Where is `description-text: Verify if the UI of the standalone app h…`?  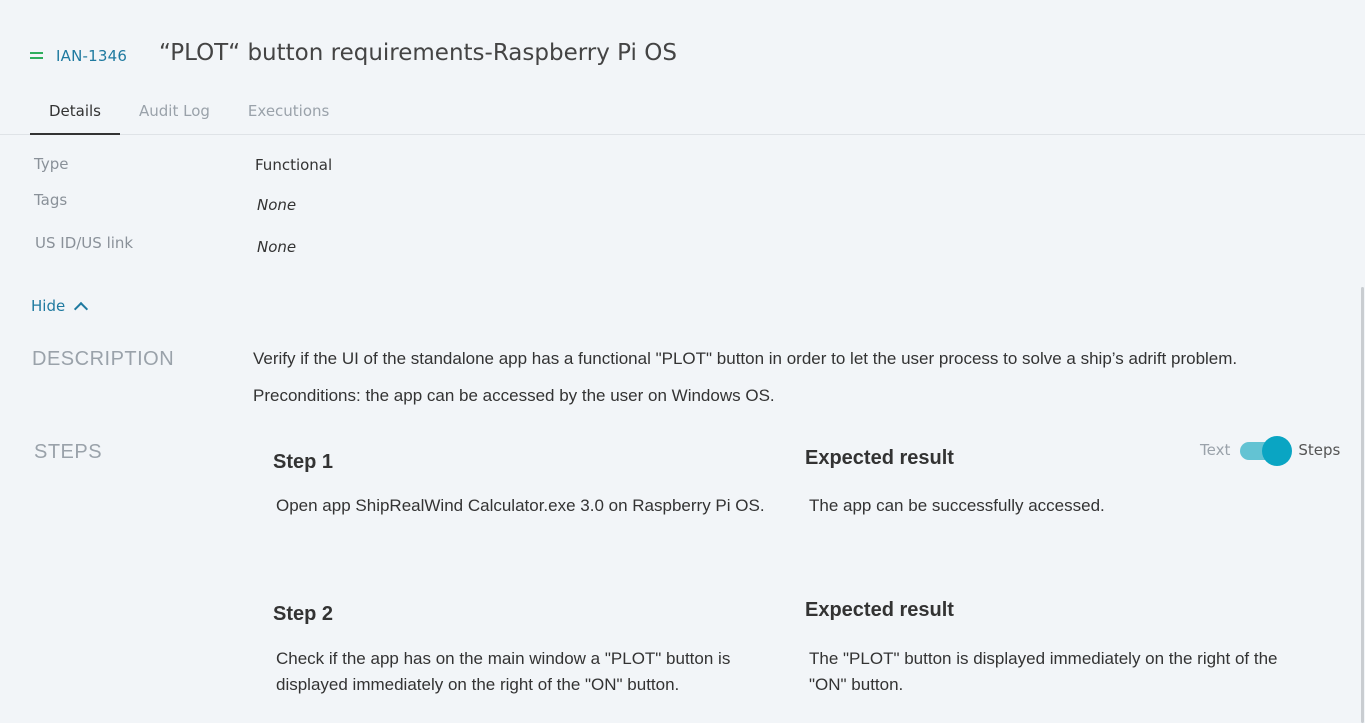
description-text: Verify if the UI of the standalone app h… is located at coordinates (745, 358).